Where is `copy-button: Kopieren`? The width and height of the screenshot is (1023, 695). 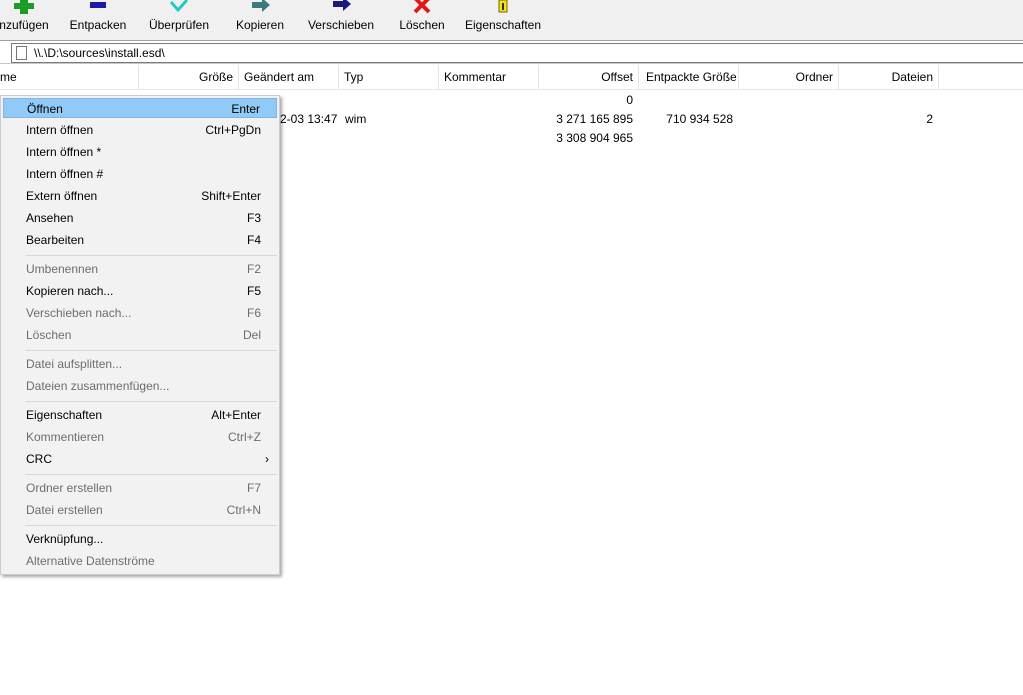
copy-button: Kopieren is located at coordinates (260, 20).